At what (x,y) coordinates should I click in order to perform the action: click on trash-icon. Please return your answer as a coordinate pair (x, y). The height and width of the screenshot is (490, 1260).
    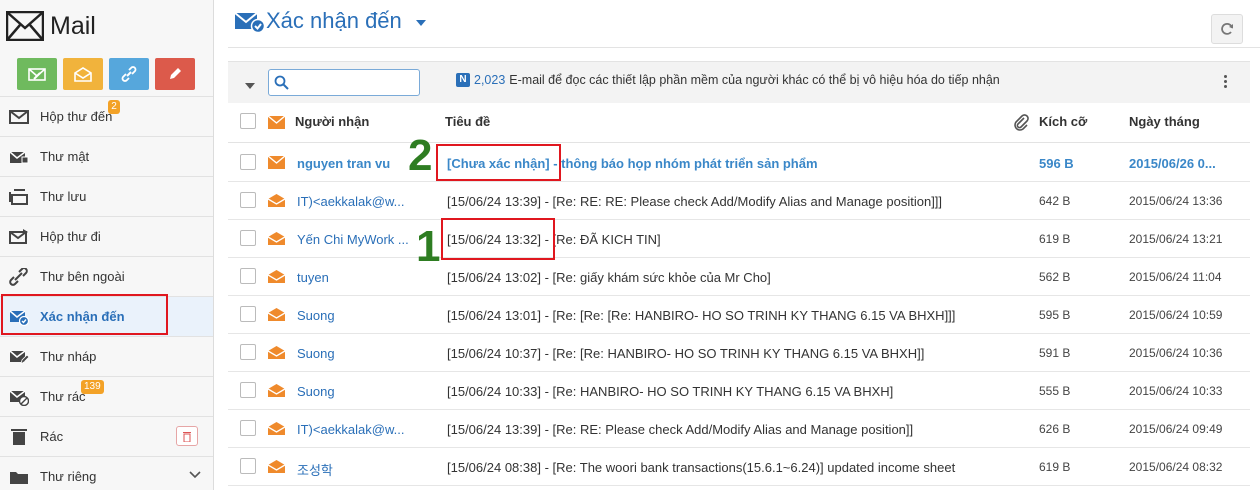
    Looking at the image, I should click on (19, 437).